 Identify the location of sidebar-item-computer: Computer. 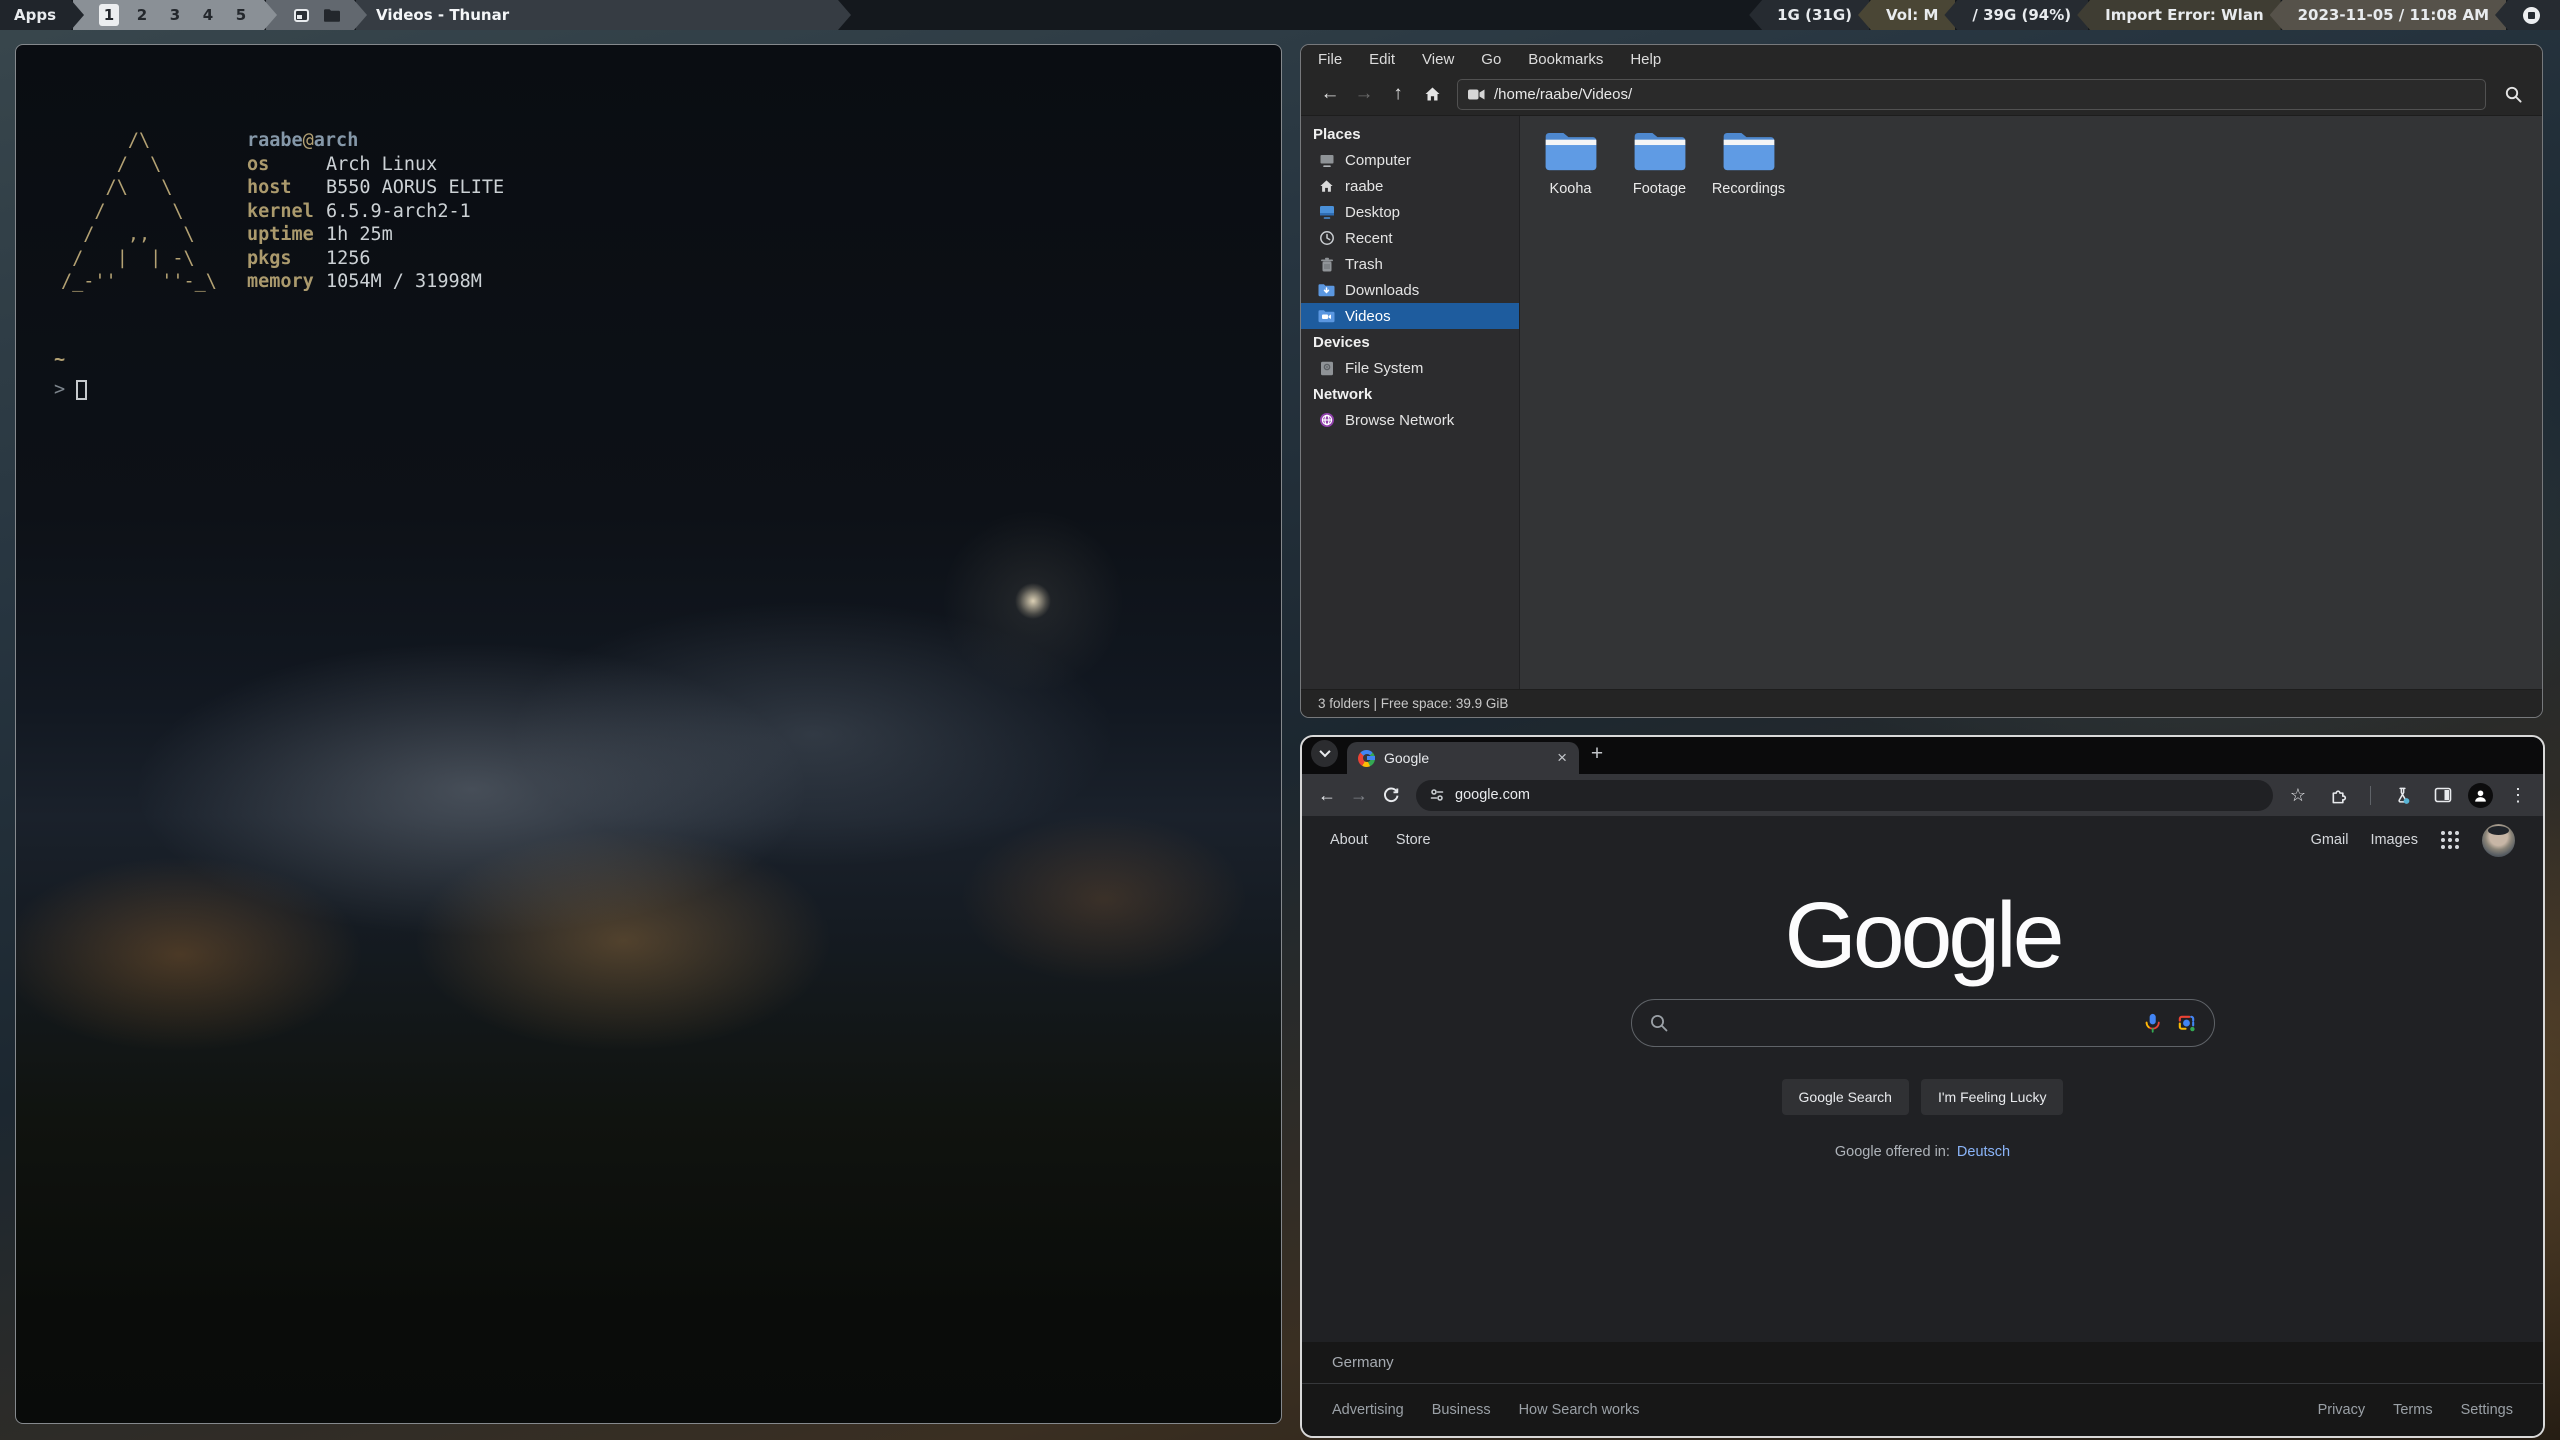
(1410, 160).